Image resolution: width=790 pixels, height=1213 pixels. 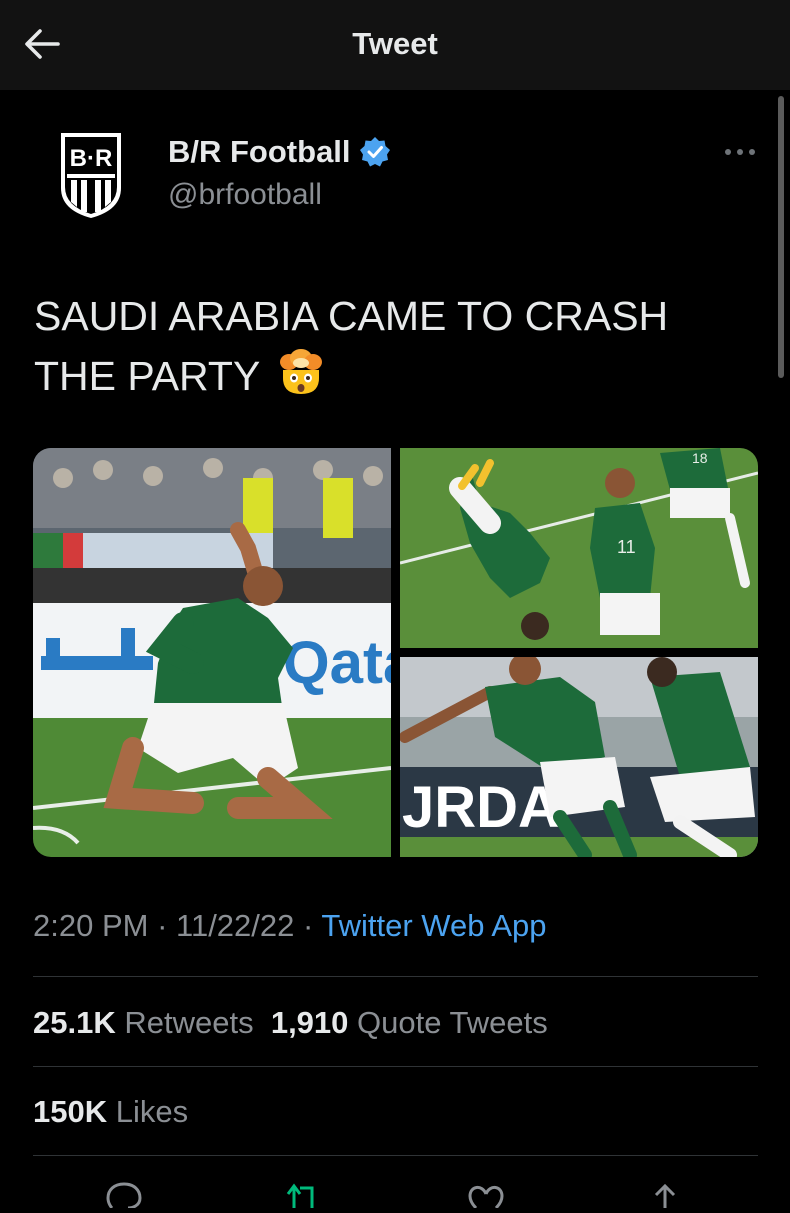 I want to click on reply-button, so click(x=124, y=1194).